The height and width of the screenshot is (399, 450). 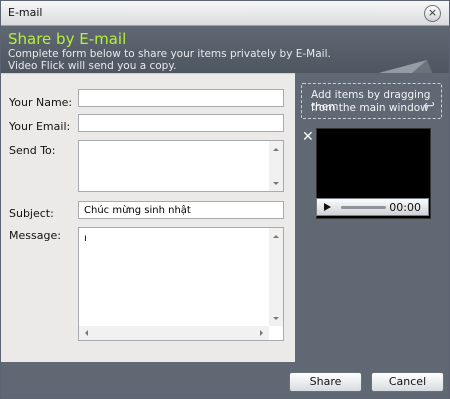 I want to click on message-label: Message:, so click(x=35, y=235).